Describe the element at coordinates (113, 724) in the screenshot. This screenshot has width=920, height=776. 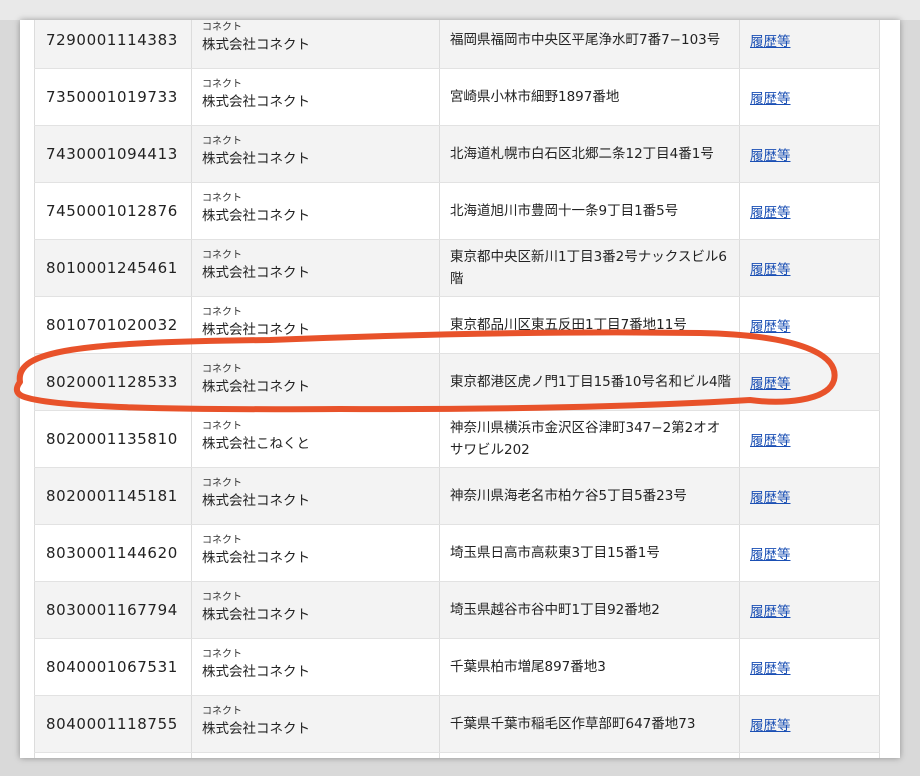
I see `corporate-number-cell: 8040001118755` at that location.